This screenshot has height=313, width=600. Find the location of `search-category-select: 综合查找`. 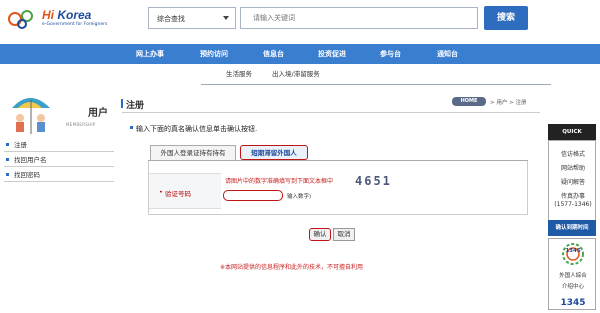

search-category-select: 综合查找 is located at coordinates (192, 18).